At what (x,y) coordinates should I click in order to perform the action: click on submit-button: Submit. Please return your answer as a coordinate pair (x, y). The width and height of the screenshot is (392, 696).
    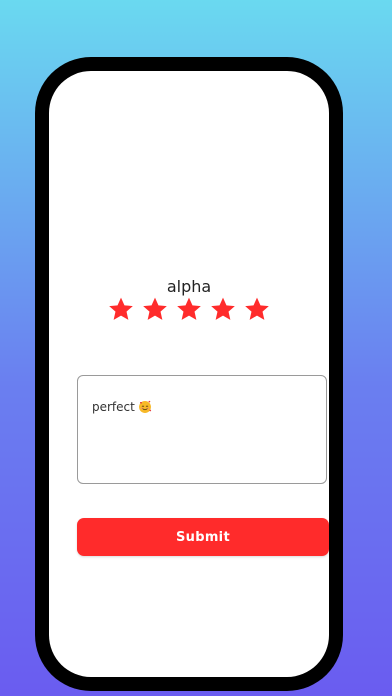
    Looking at the image, I should click on (203, 537).